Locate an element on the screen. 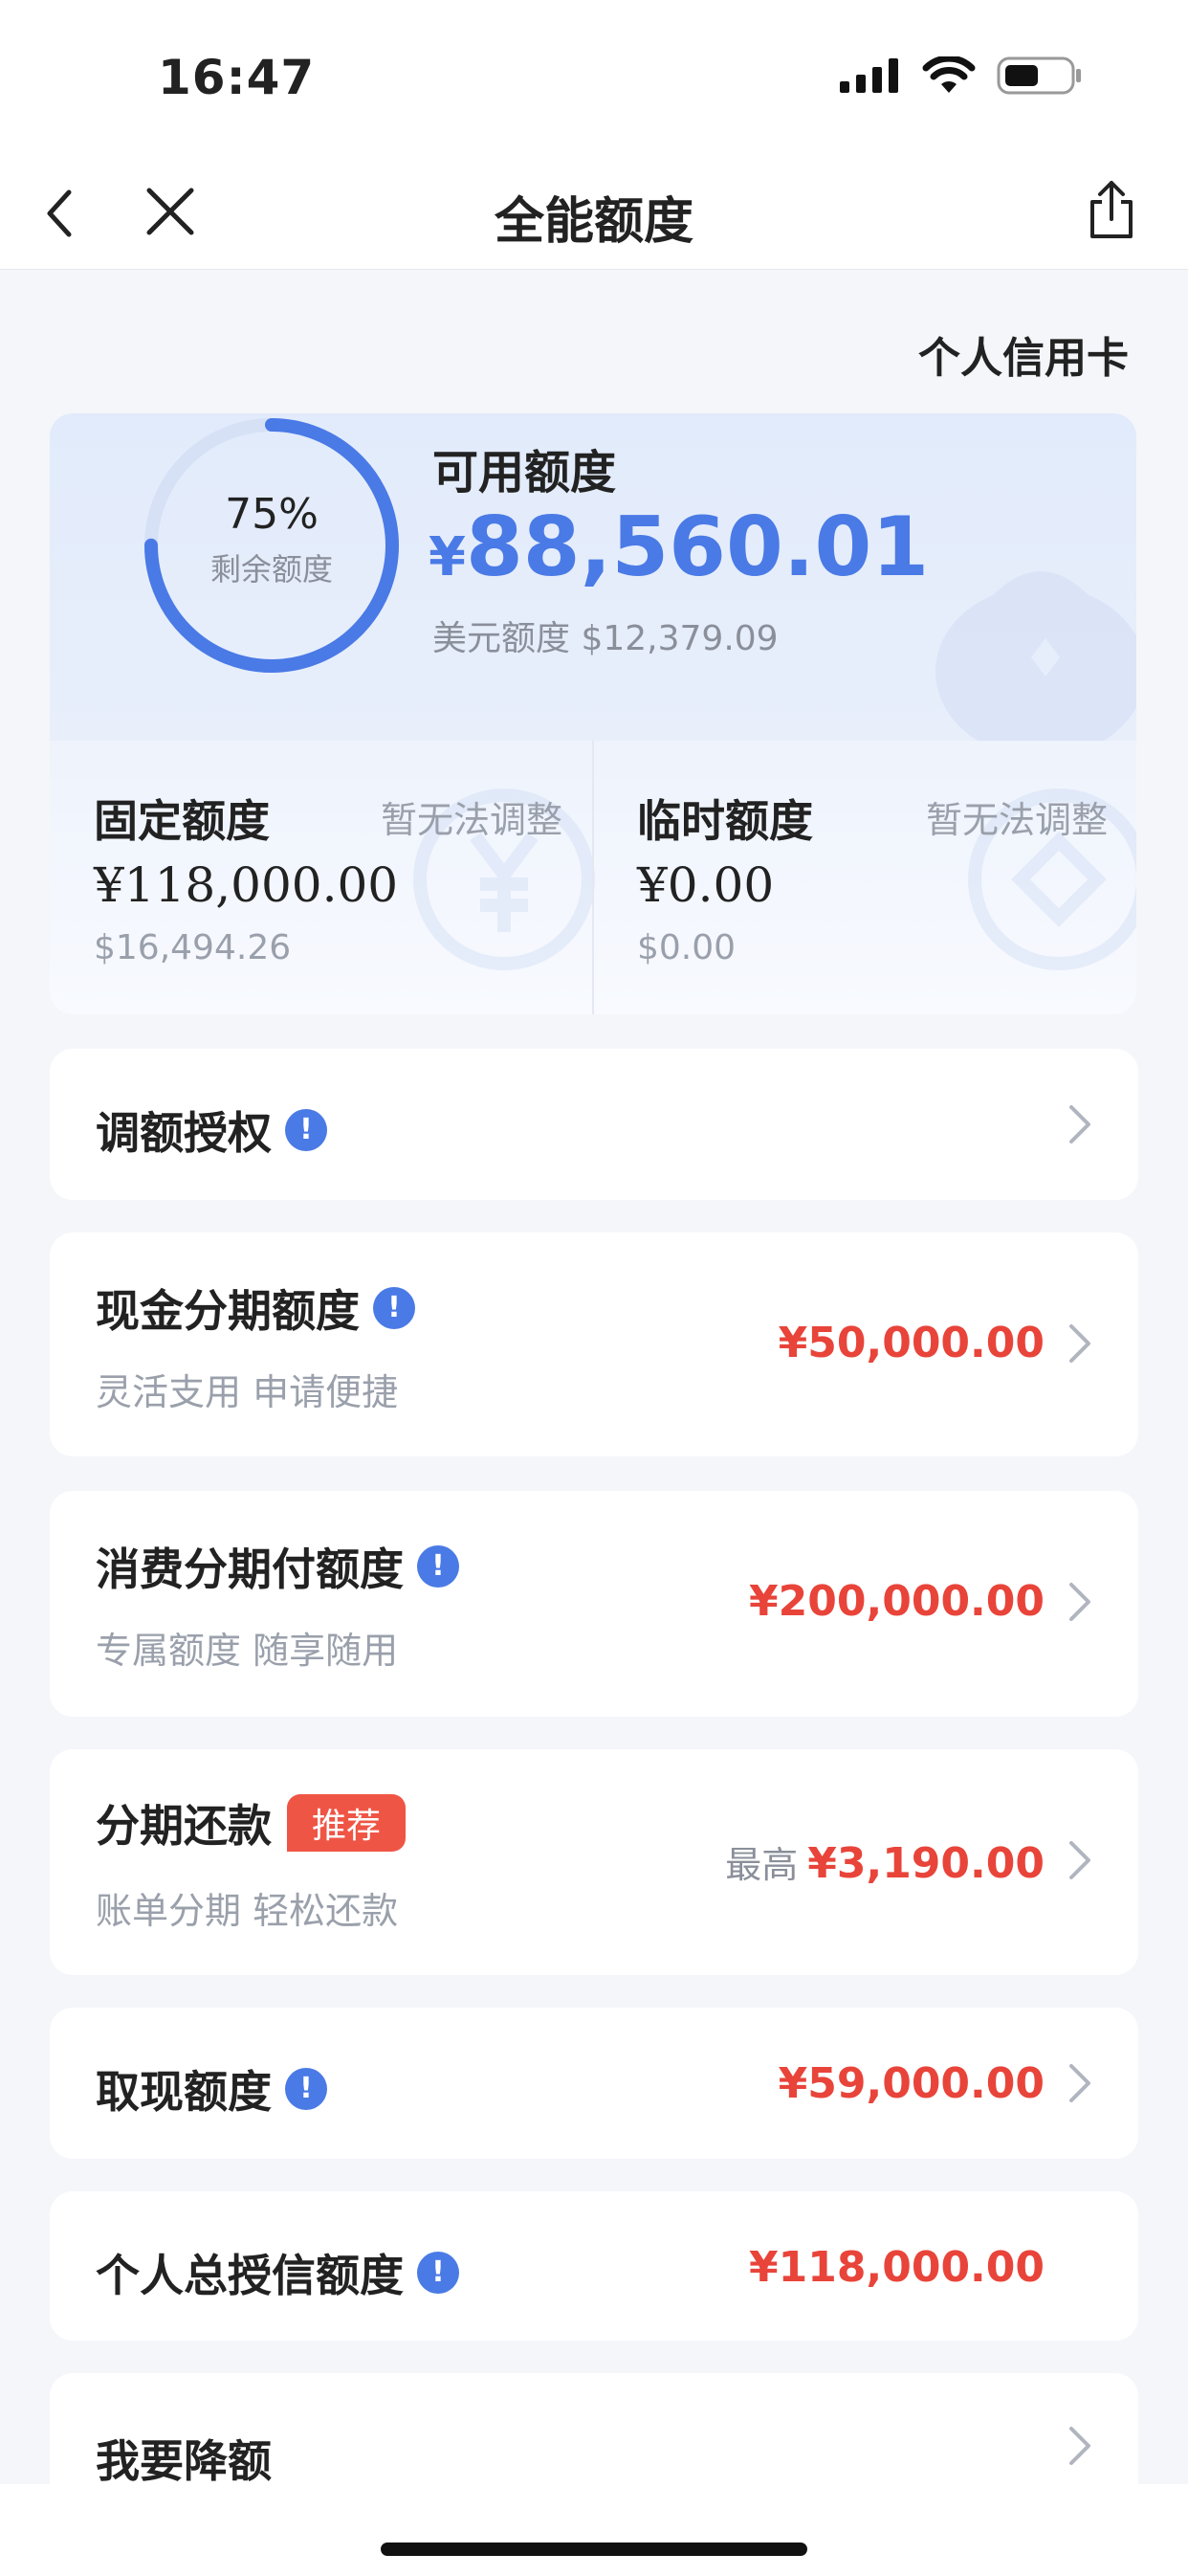 The height and width of the screenshot is (2576, 1188). bottom-safe-area is located at coordinates (594, 2530).